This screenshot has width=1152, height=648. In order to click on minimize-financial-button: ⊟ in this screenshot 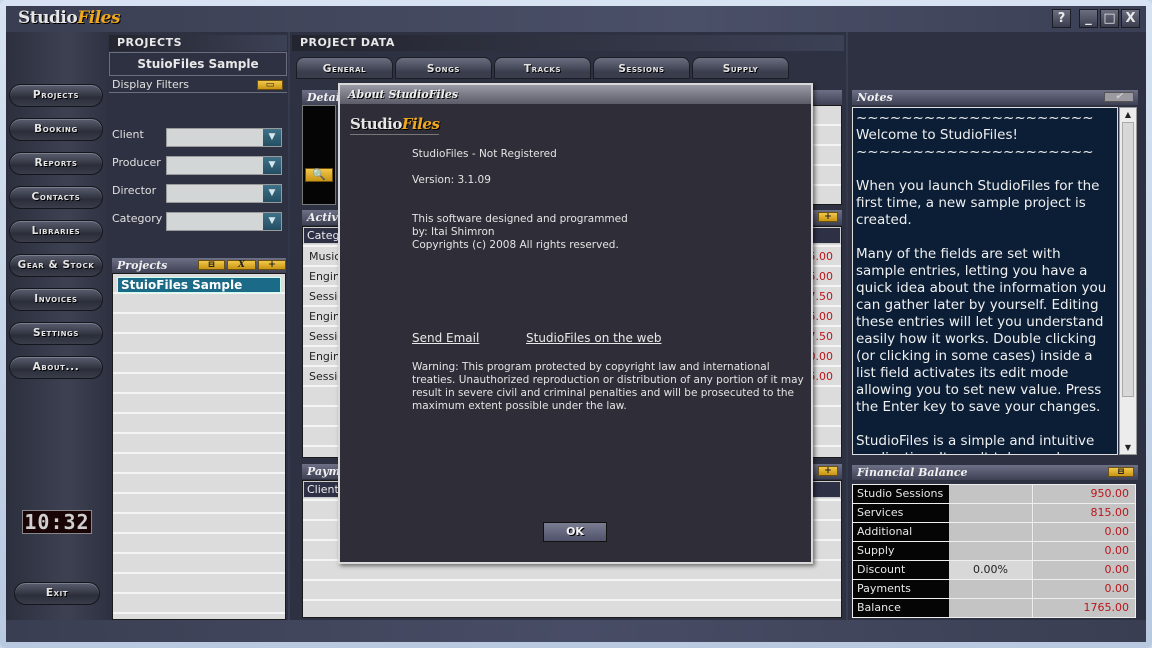, I will do `click(1121, 472)`.